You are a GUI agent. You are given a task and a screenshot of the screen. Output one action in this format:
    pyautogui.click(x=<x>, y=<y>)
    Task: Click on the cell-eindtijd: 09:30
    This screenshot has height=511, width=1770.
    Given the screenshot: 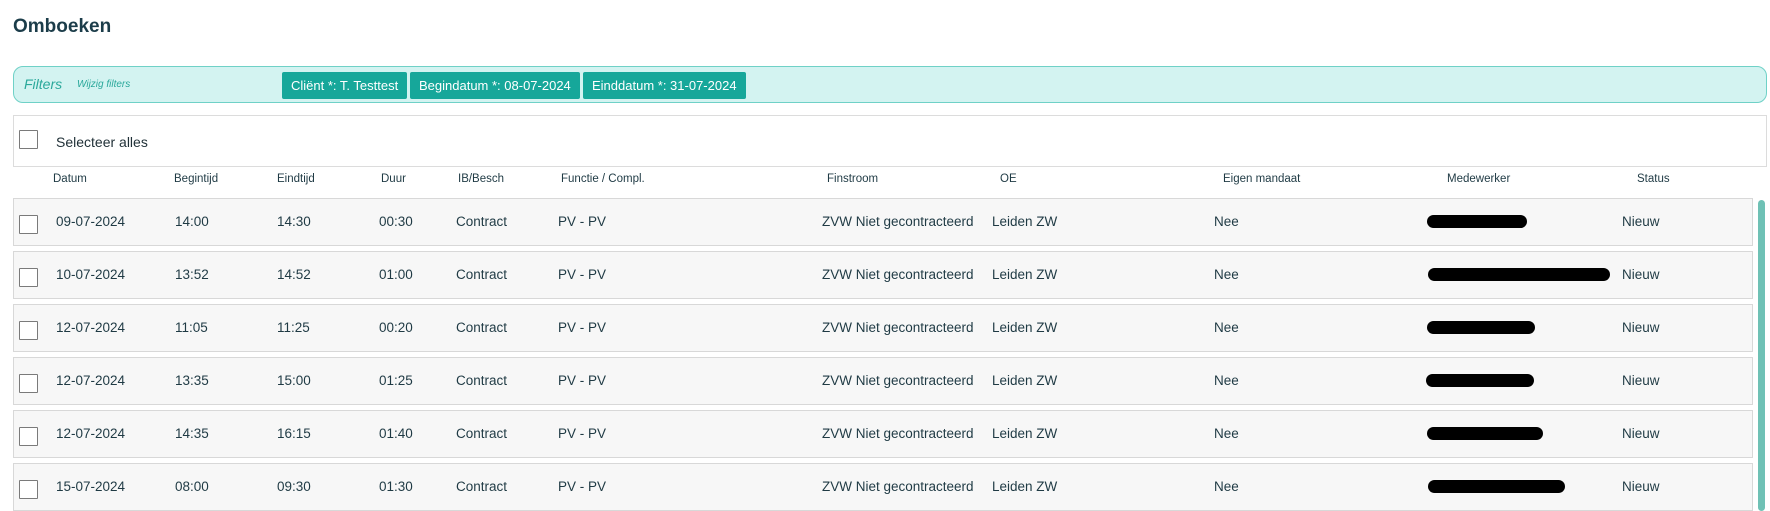 What is the action you would take?
    pyautogui.click(x=294, y=486)
    